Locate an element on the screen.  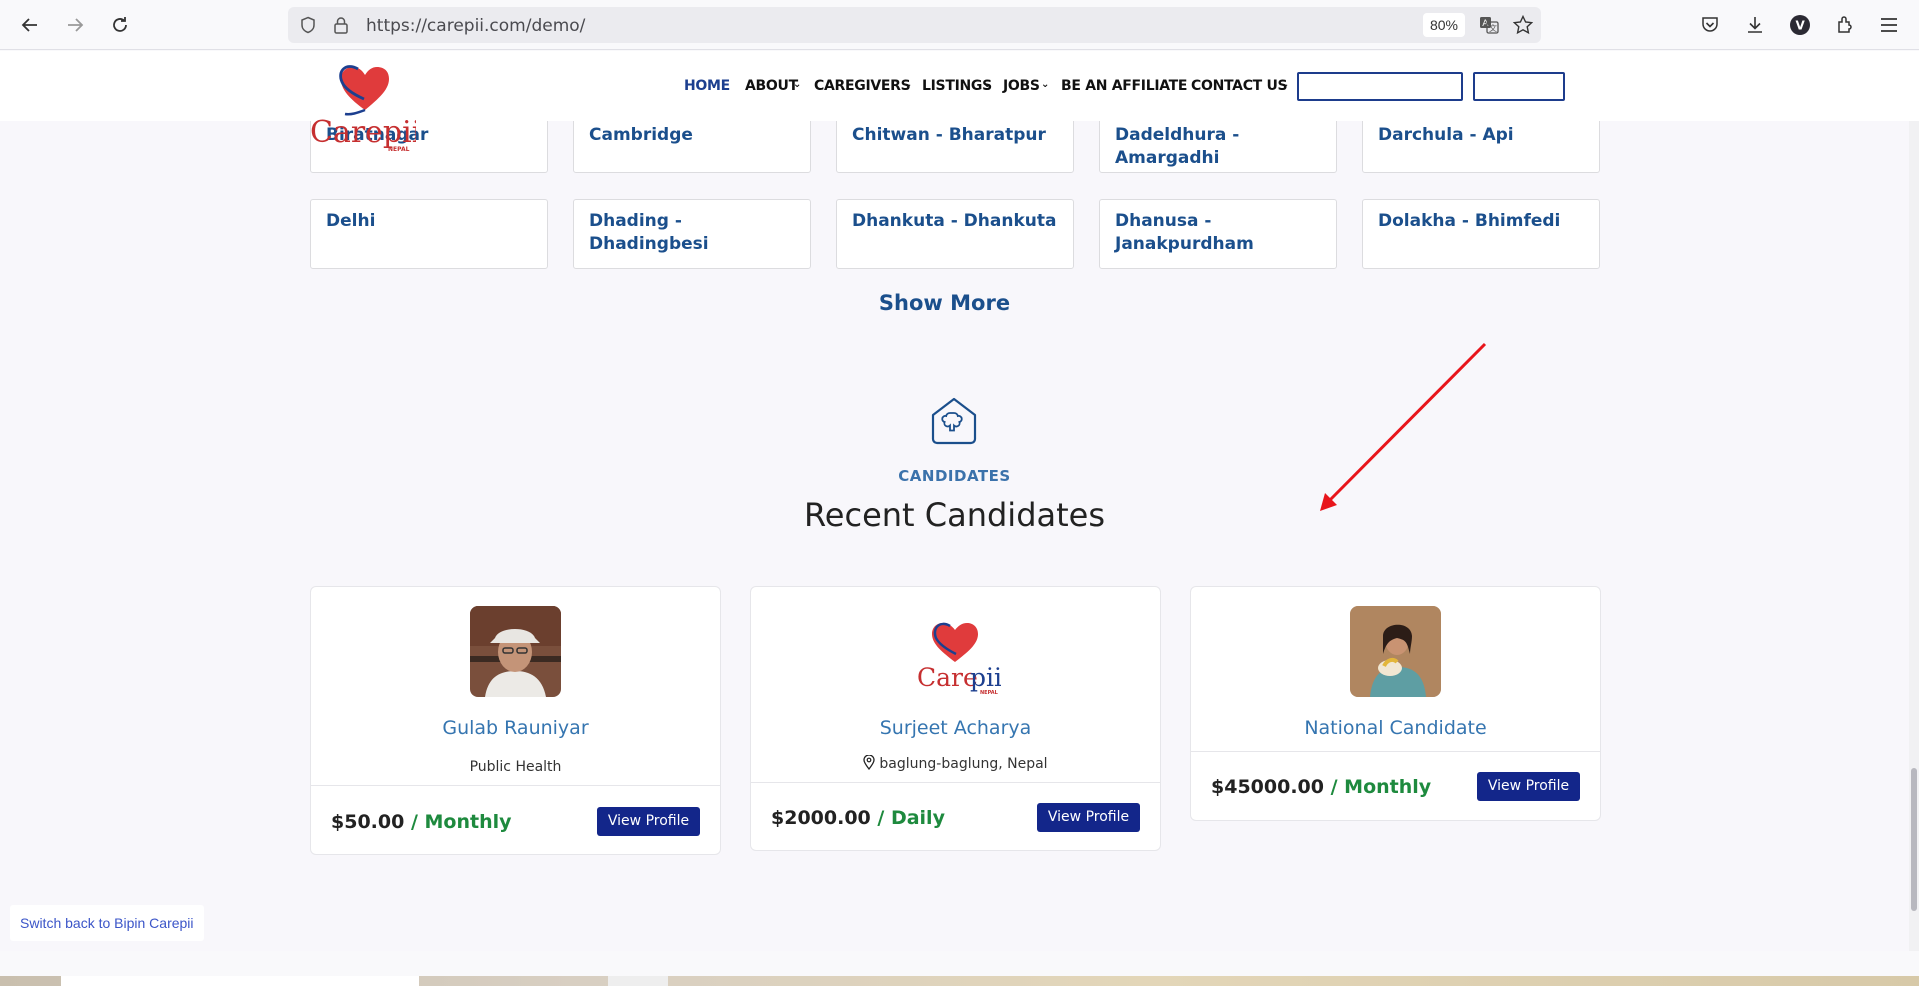
candidate-rate: $45000.00 / Monthly is located at coordinates (1321, 787).